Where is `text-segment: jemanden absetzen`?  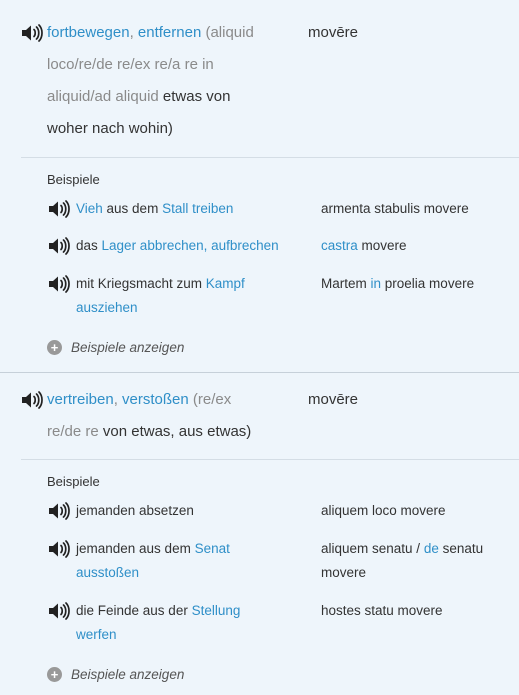 text-segment: jemanden absetzen is located at coordinates (135, 510).